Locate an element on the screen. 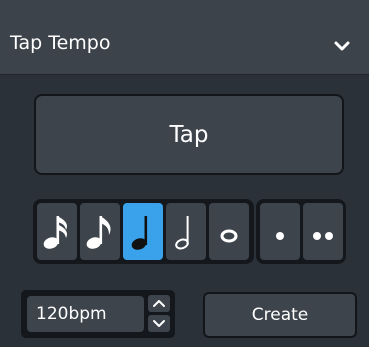  panel-title: Tap Tempo is located at coordinates (60, 43).